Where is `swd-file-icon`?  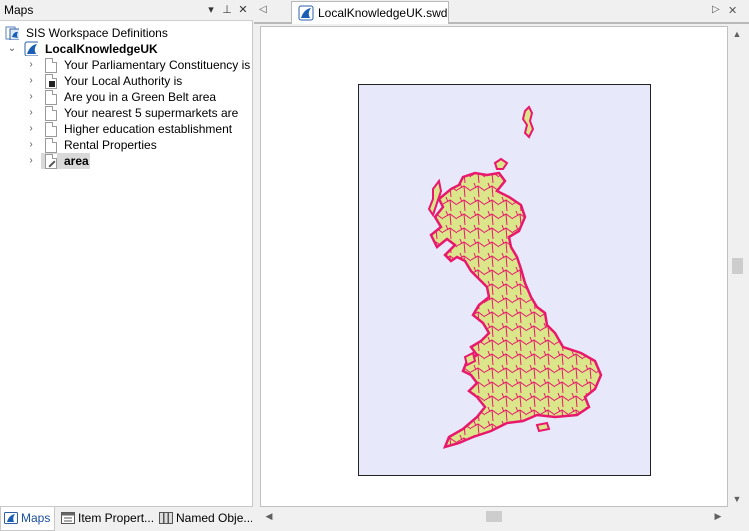 swd-file-icon is located at coordinates (306, 13).